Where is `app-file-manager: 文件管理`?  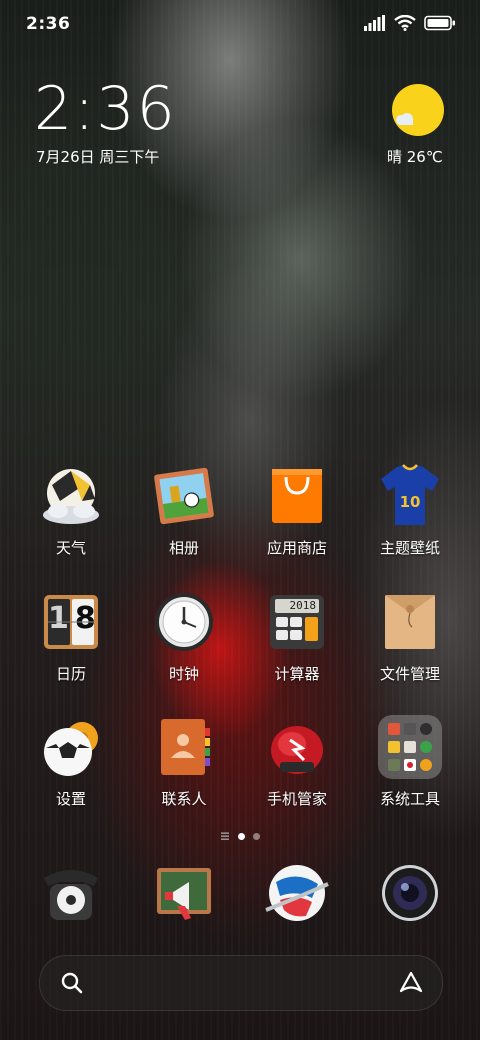 app-file-manager: 文件管理 is located at coordinates (410, 636).